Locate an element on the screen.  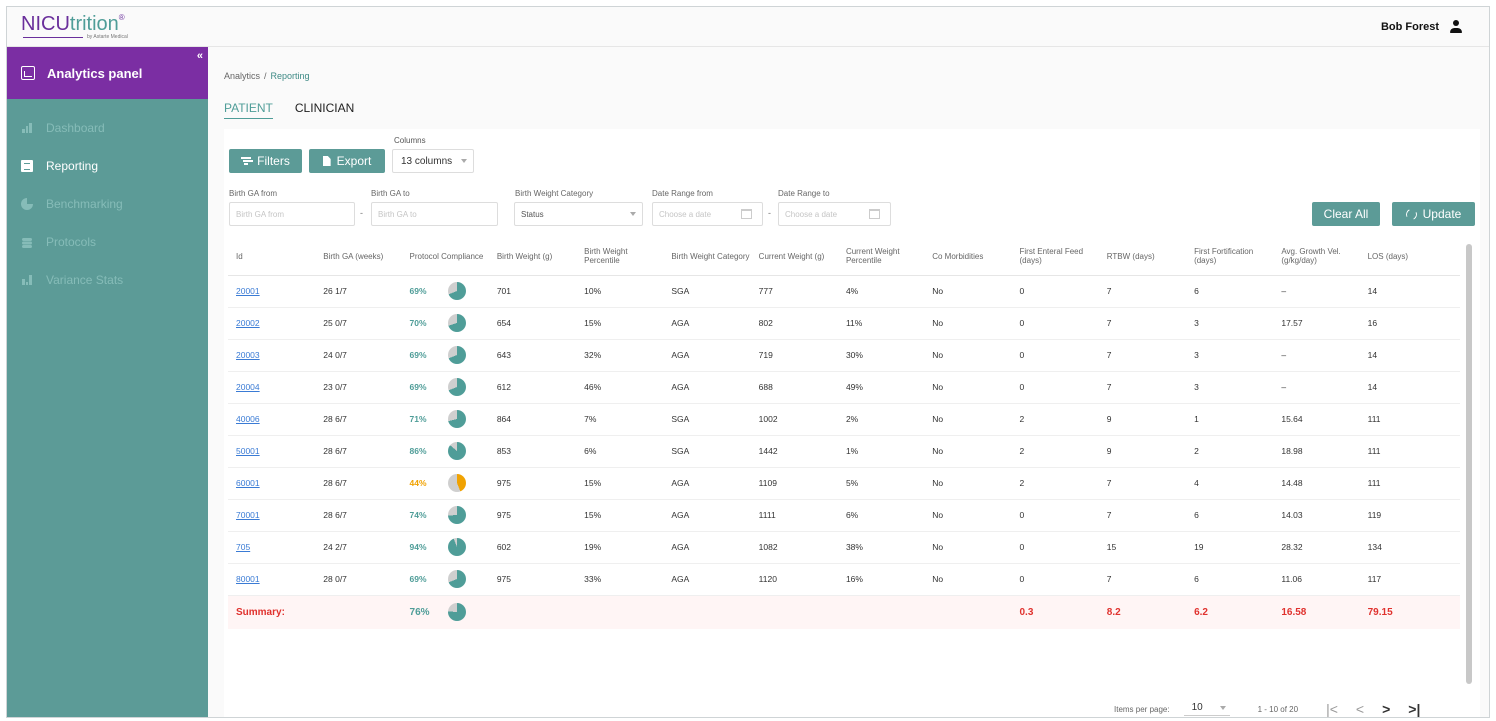
protocol-compliance-cell: 94% is located at coordinates (445, 547).